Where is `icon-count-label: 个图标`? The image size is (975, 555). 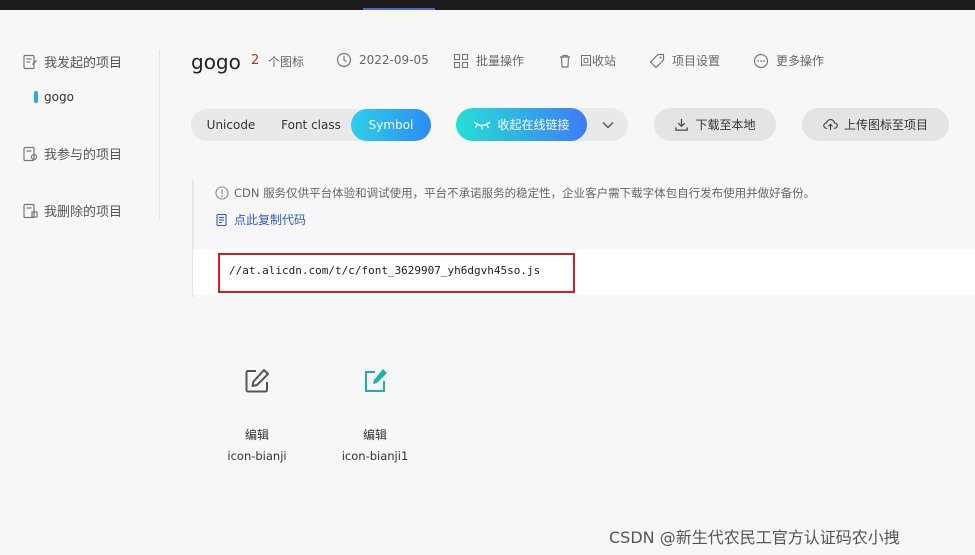
icon-count-label: 个图标 is located at coordinates (286, 62).